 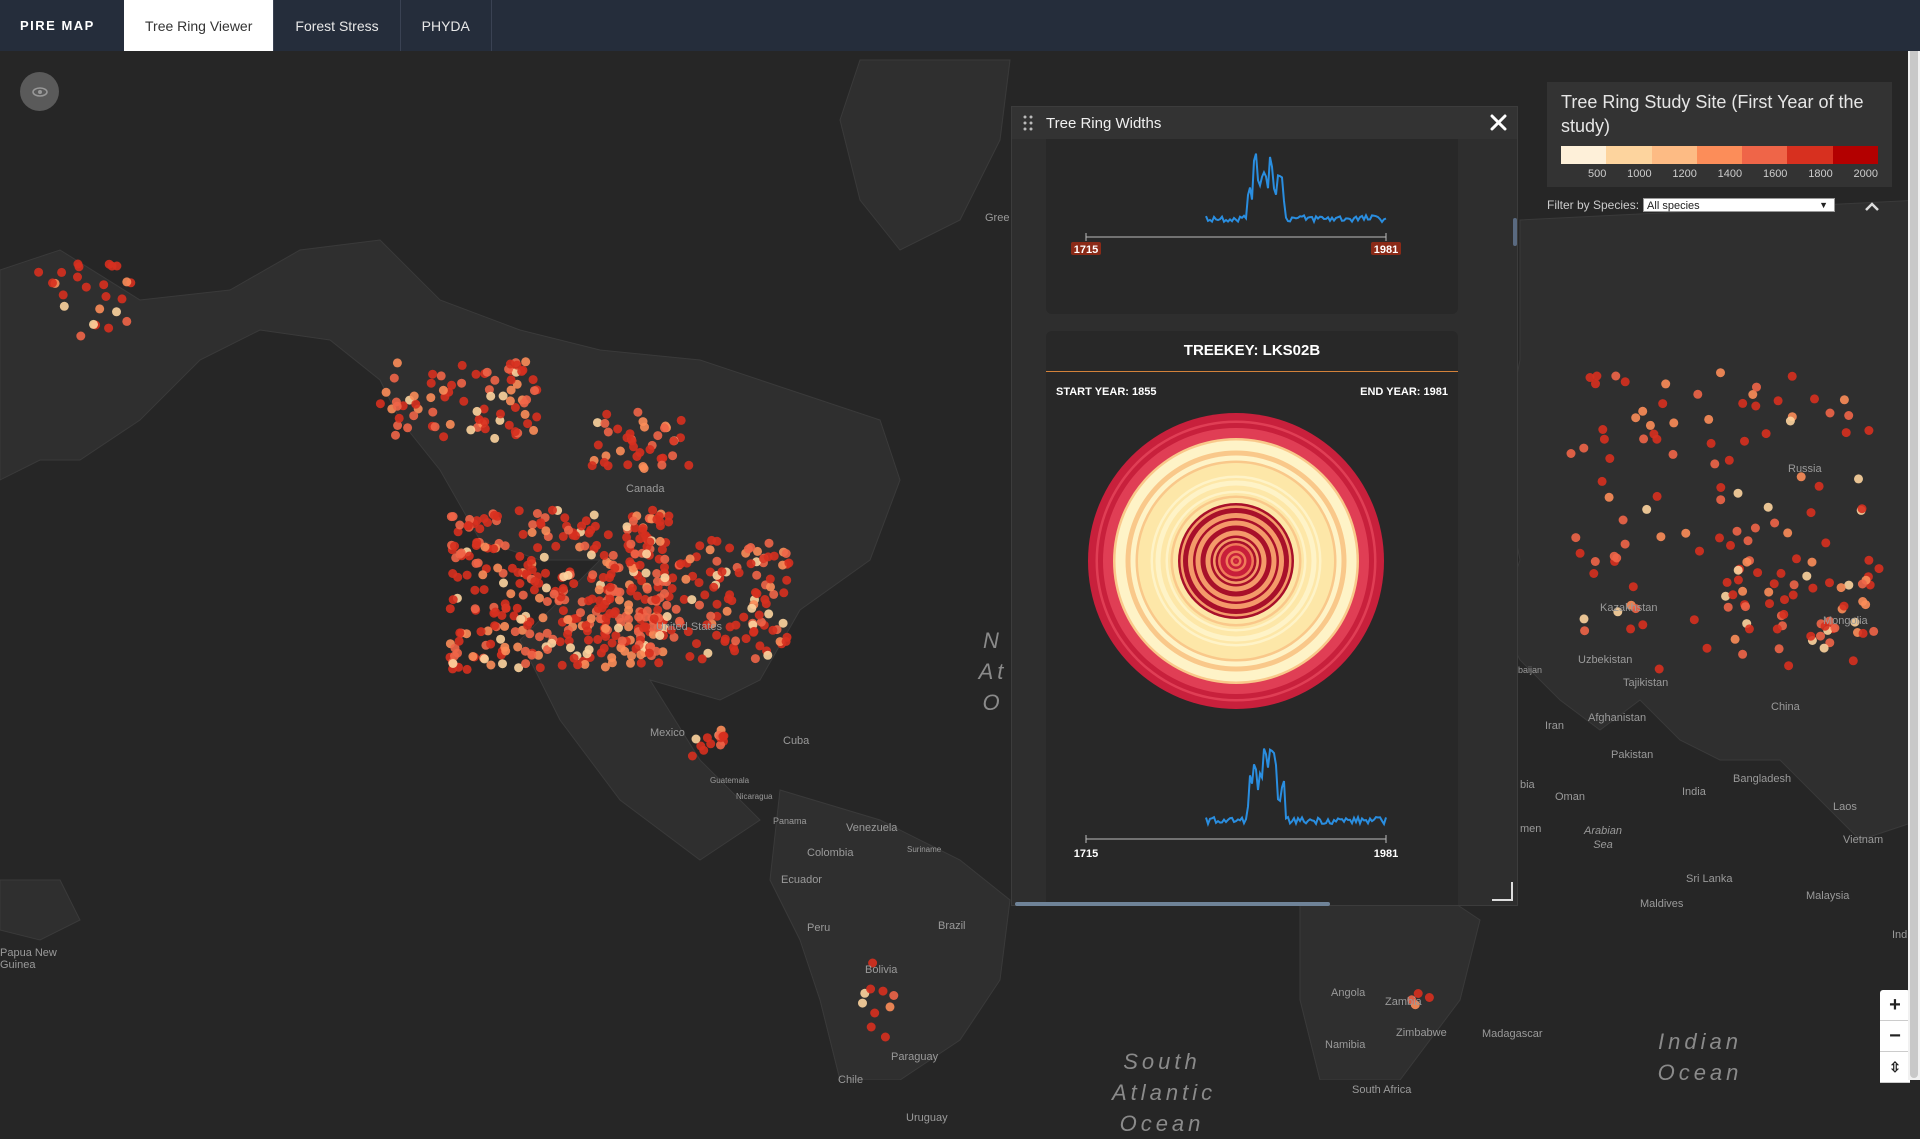 What do you see at coordinates (62, 25) in the screenshot?
I see `app-brand: PIRE MAP` at bounding box center [62, 25].